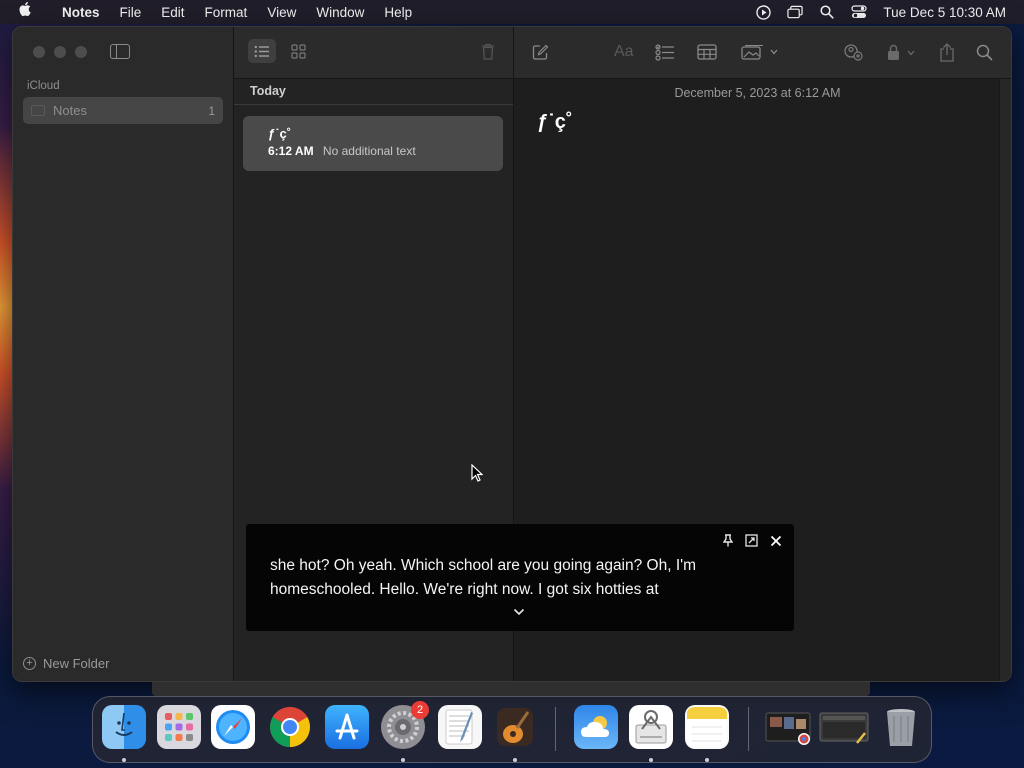 The height and width of the screenshot is (768, 1024). I want to click on compose-icon, so click(540, 52).